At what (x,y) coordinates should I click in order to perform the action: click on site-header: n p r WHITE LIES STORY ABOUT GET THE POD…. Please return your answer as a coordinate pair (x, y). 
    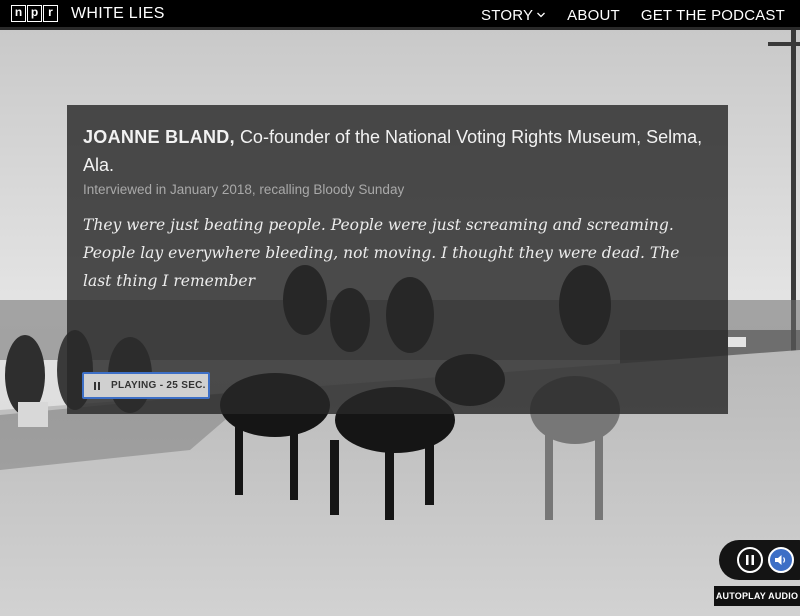
    Looking at the image, I should click on (400, 15).